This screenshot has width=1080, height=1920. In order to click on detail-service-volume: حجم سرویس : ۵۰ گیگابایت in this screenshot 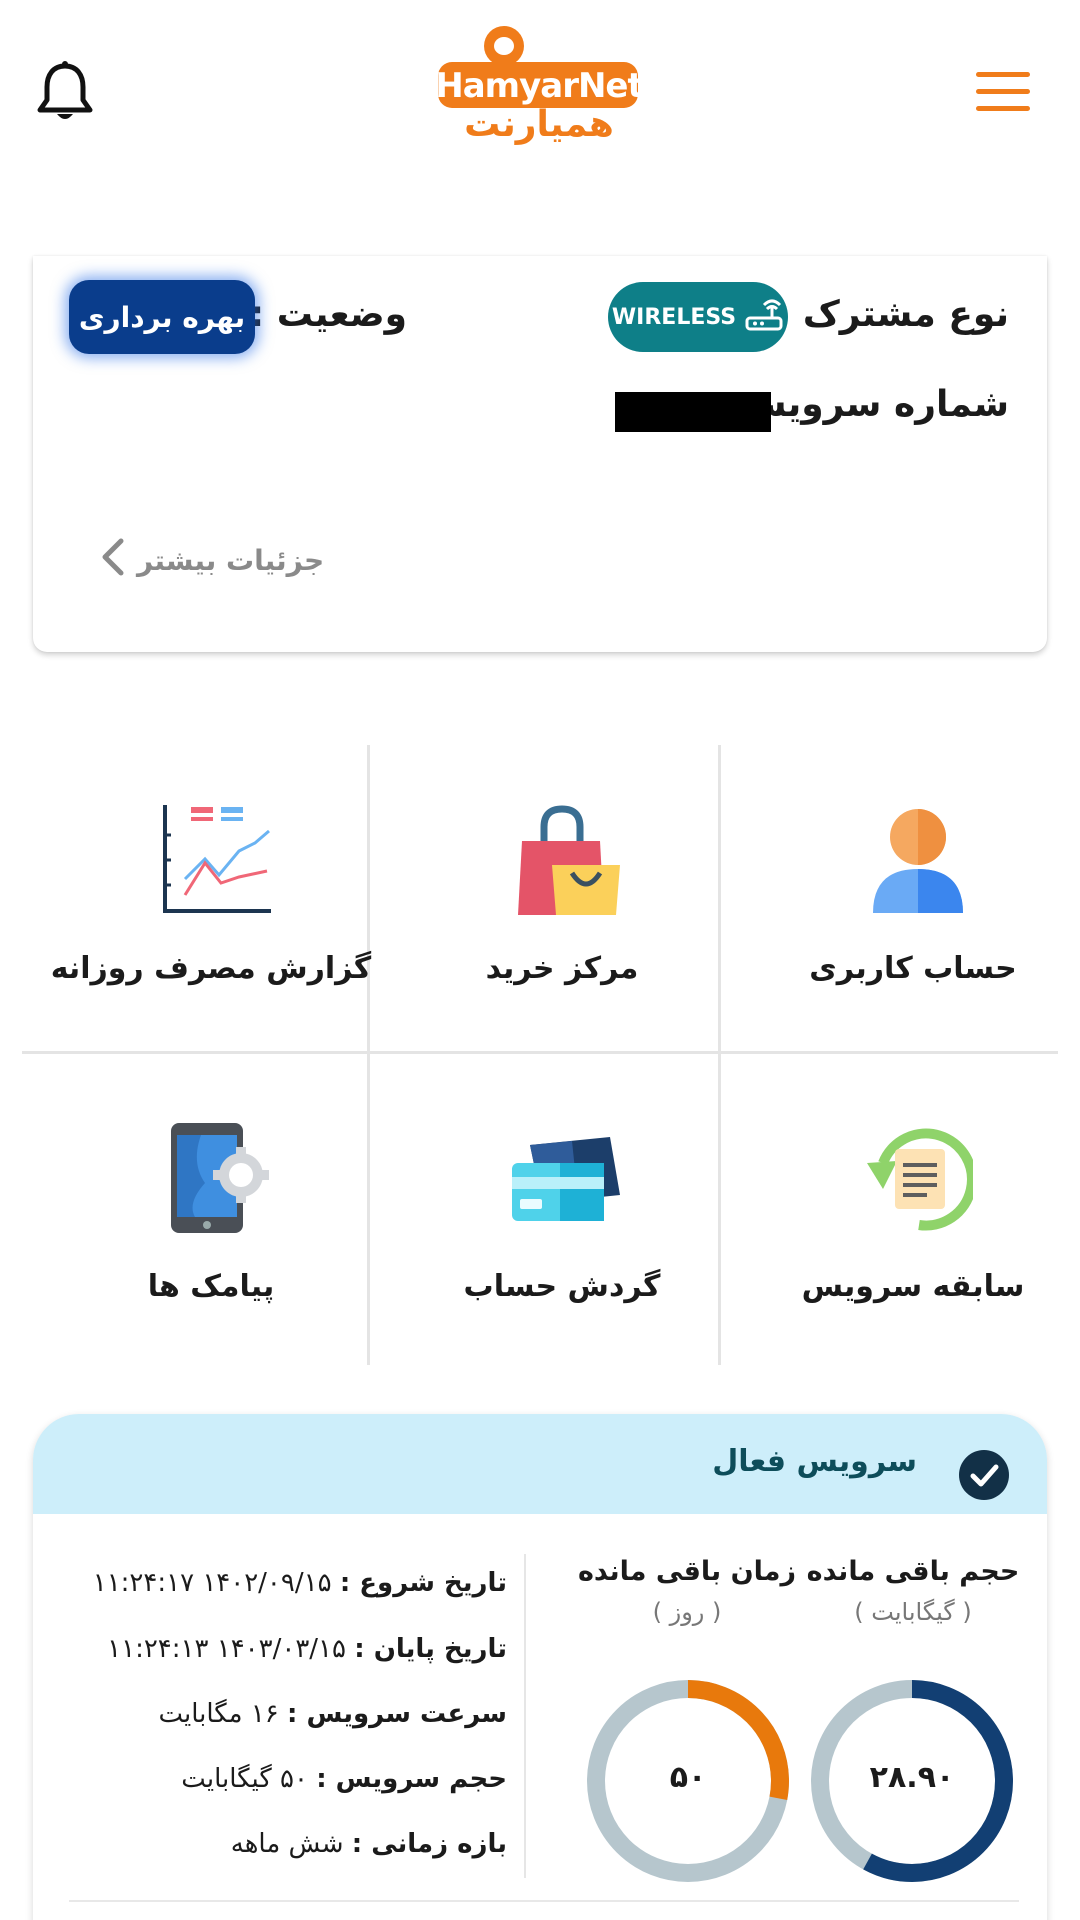, I will do `click(344, 1779)`.